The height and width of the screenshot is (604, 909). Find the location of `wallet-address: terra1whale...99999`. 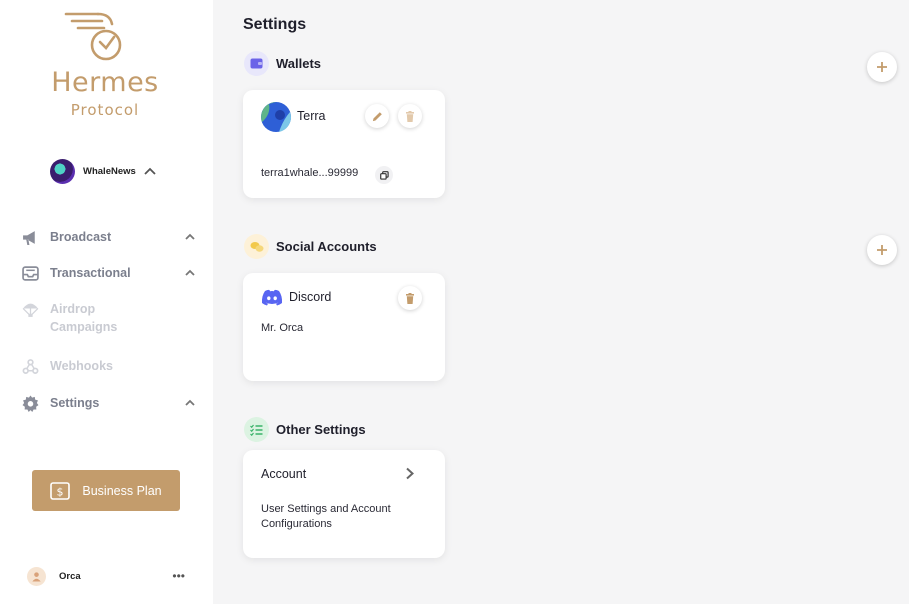

wallet-address: terra1whale...99999 is located at coordinates (310, 173).